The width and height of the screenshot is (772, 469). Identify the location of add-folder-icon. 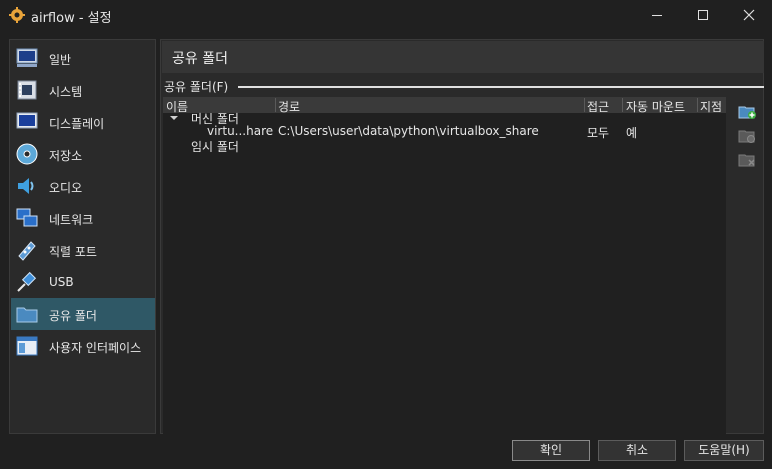
(747, 112).